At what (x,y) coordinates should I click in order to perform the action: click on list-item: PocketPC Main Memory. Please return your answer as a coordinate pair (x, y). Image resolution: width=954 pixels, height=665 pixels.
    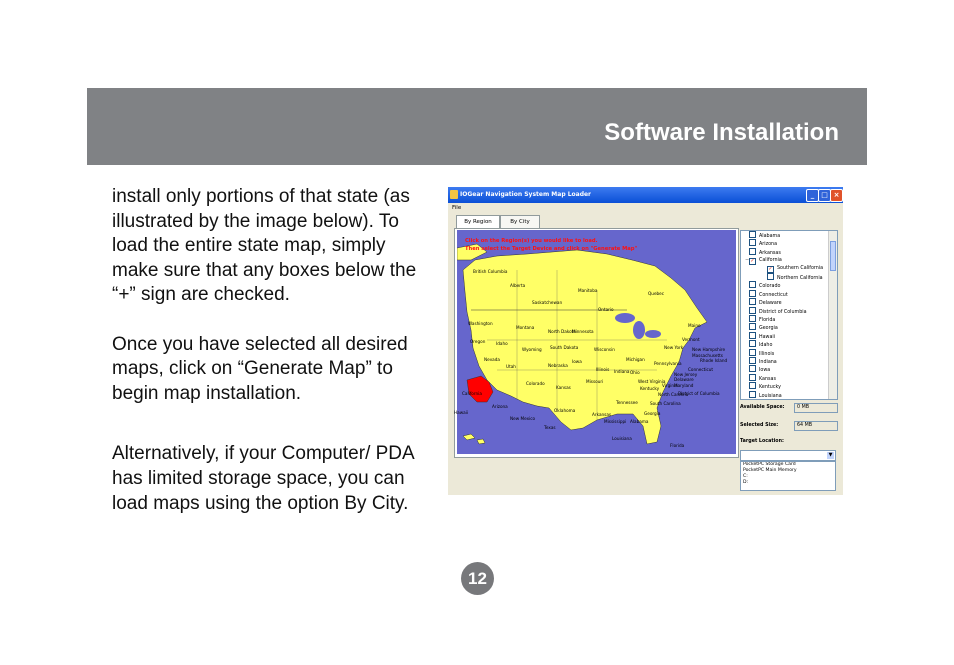
    Looking at the image, I should click on (770, 471).